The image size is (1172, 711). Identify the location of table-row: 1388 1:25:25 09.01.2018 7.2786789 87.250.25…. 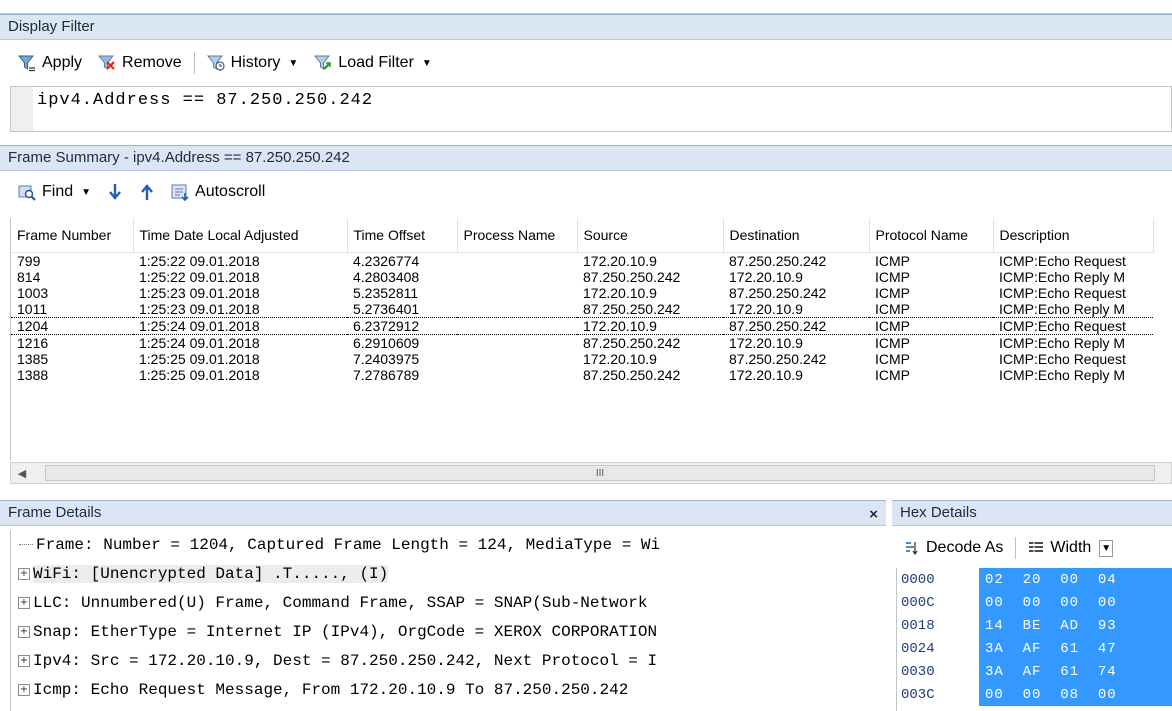
(582, 375).